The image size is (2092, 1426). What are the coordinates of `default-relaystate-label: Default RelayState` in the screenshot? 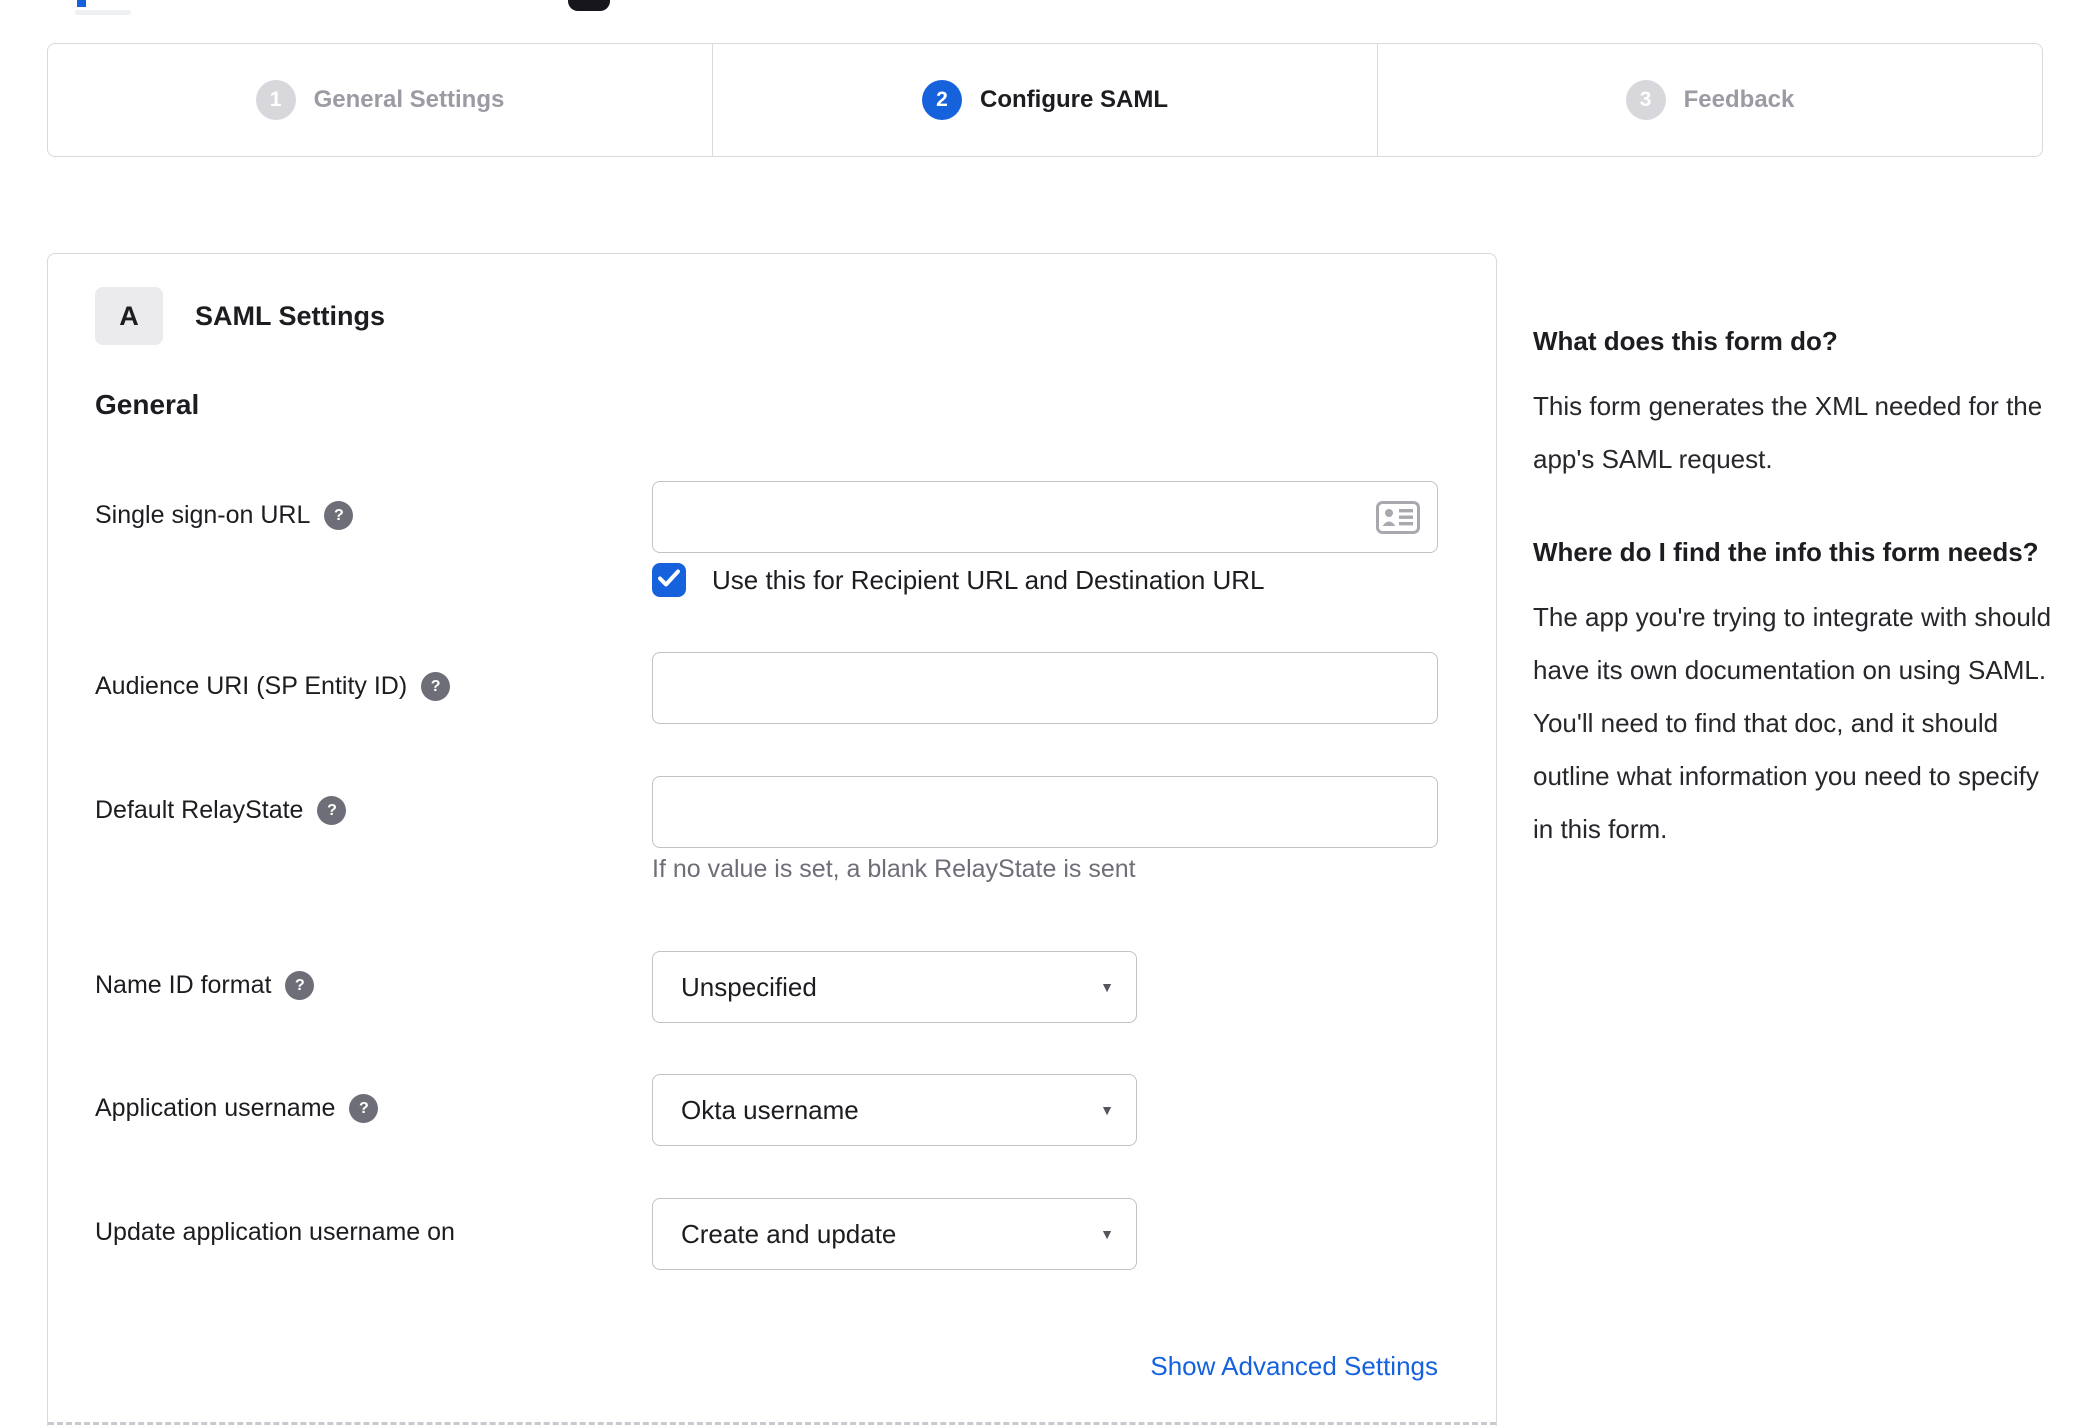 It's located at (199, 810).